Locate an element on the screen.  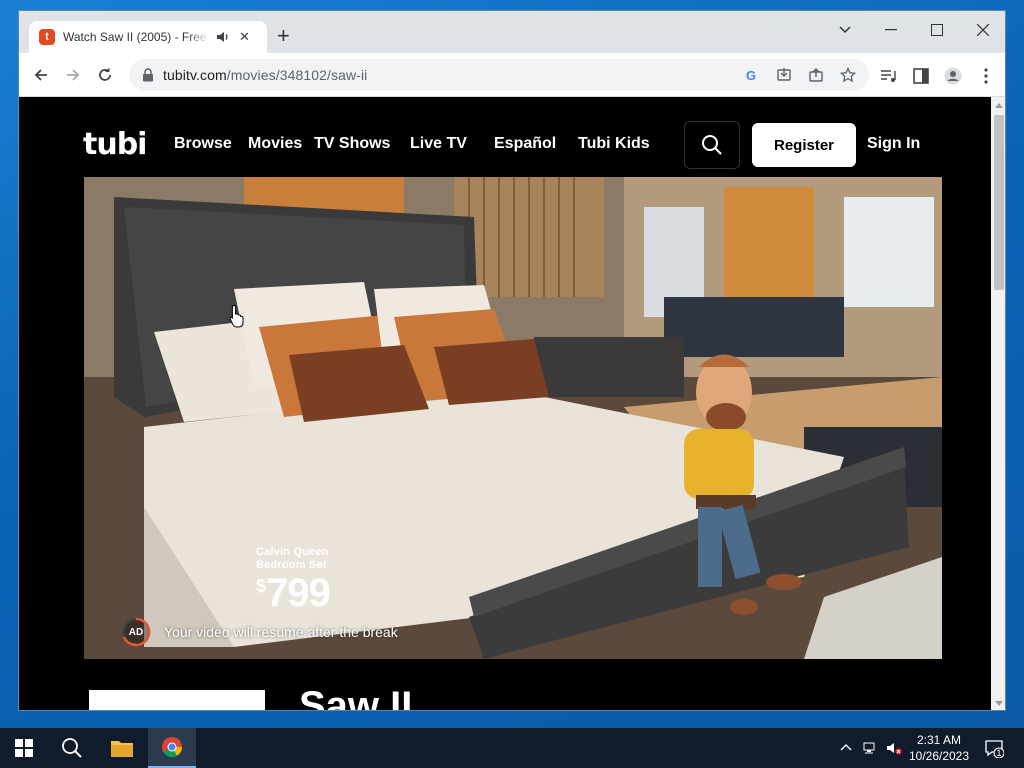
tubi-favicon-icon: t is located at coordinates (47, 37).